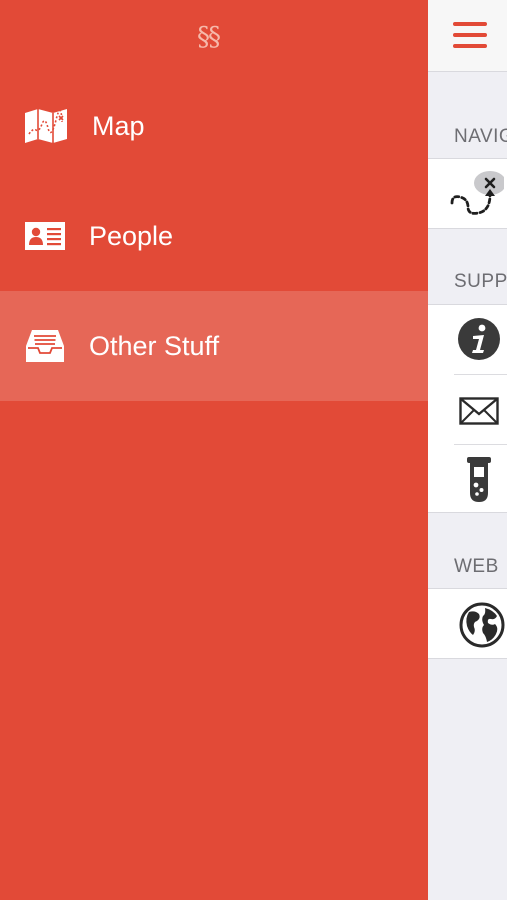  I want to click on web-group, so click(467, 623).